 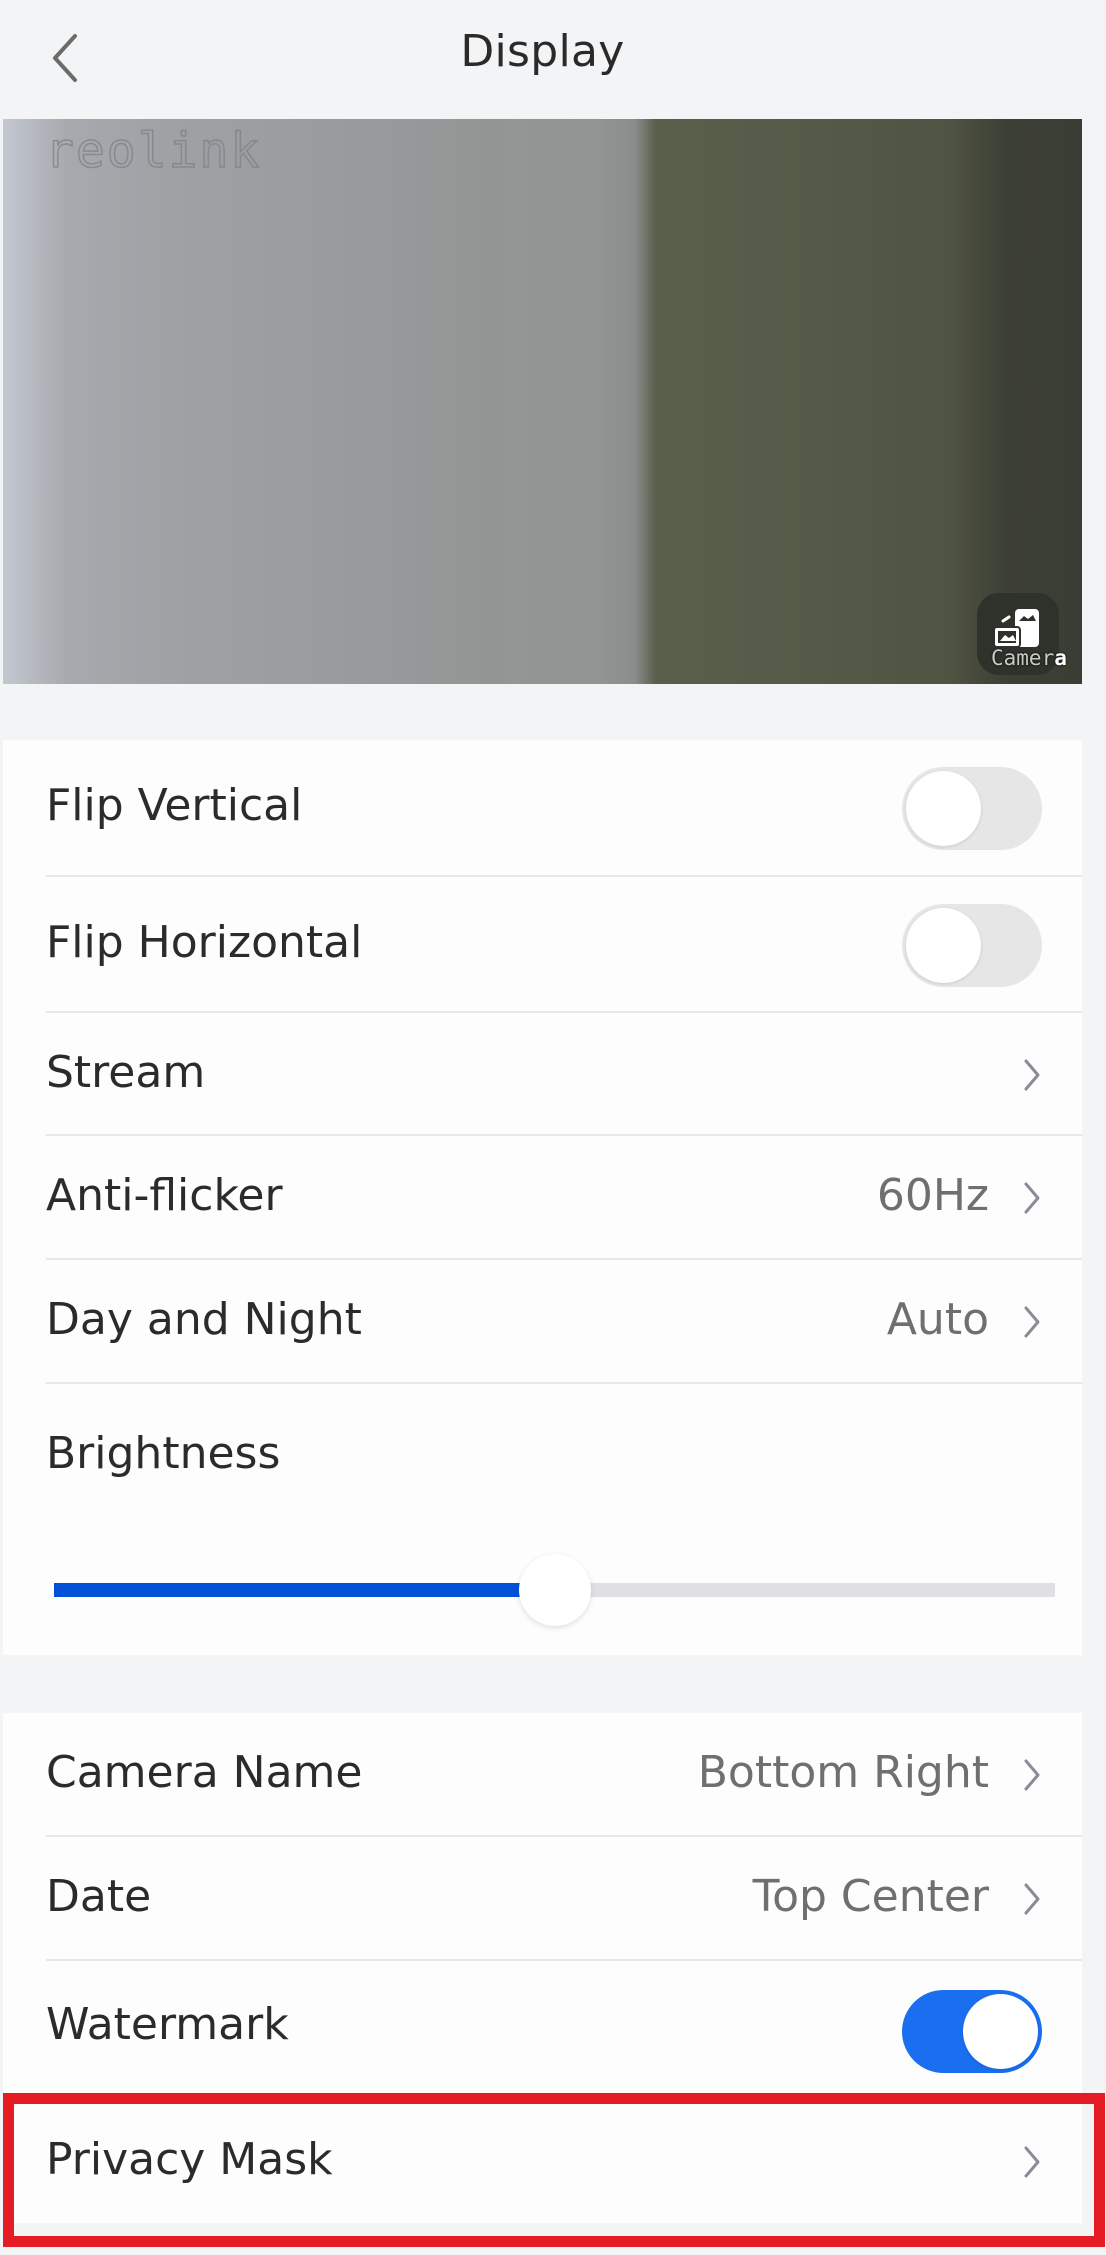 I want to click on row-flip-vertical: Flip Vertical, so click(x=542, y=808).